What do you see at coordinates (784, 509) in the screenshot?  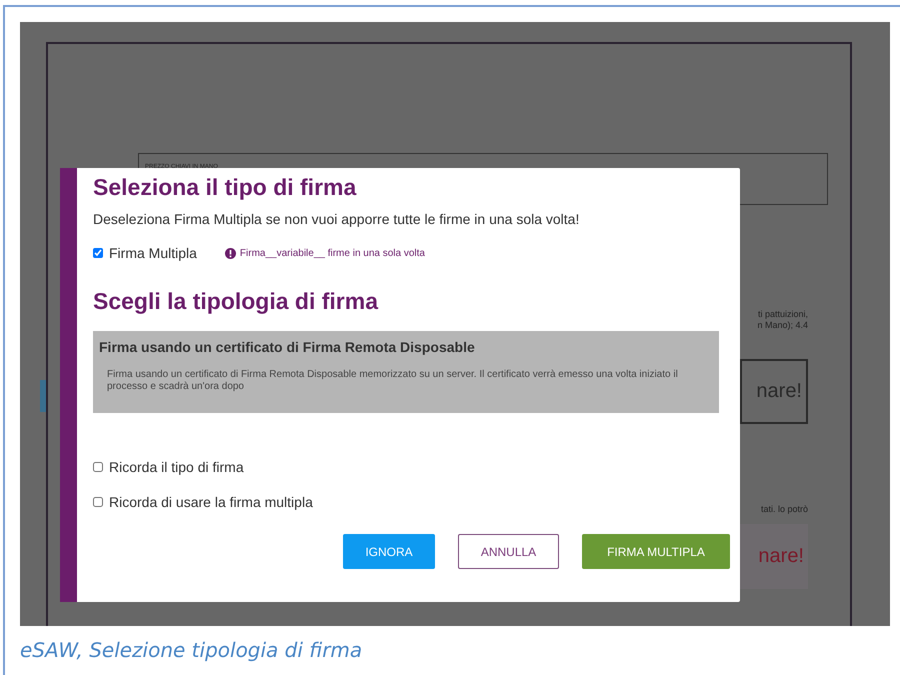 I see `document-text: tati. lo potrò` at bounding box center [784, 509].